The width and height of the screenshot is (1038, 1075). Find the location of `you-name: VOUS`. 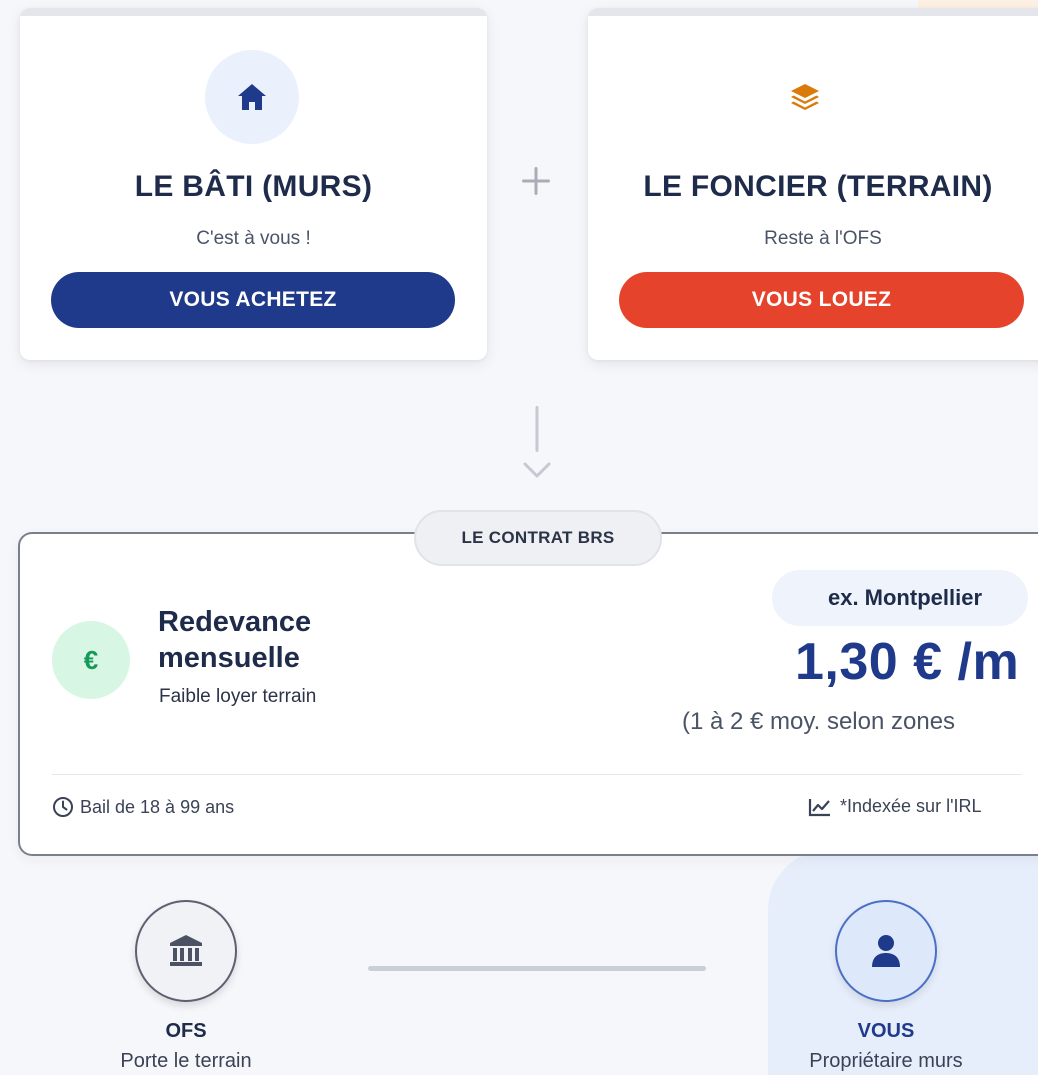

you-name: VOUS is located at coordinates (886, 1031).